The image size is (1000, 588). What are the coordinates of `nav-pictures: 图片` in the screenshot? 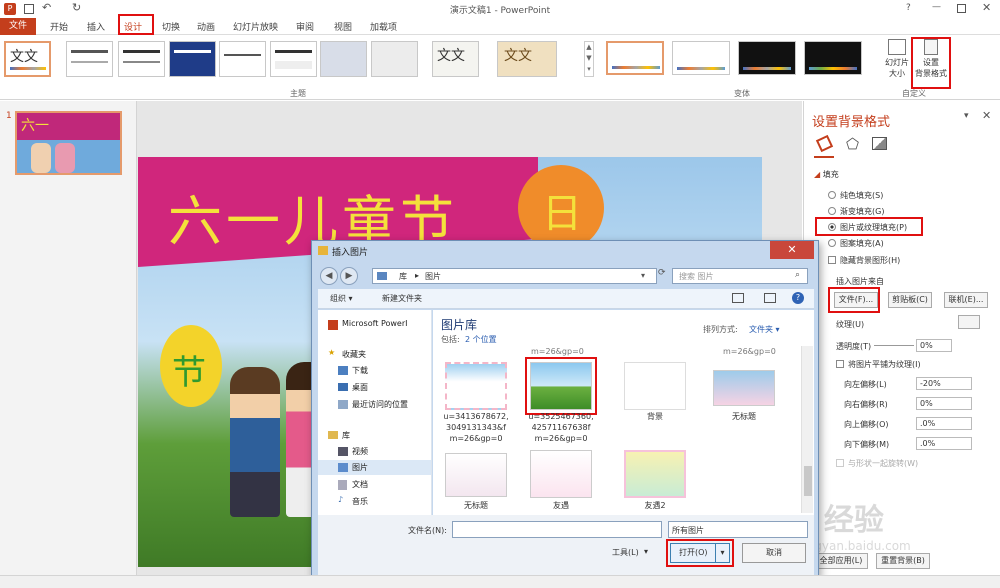 It's located at (360, 467).